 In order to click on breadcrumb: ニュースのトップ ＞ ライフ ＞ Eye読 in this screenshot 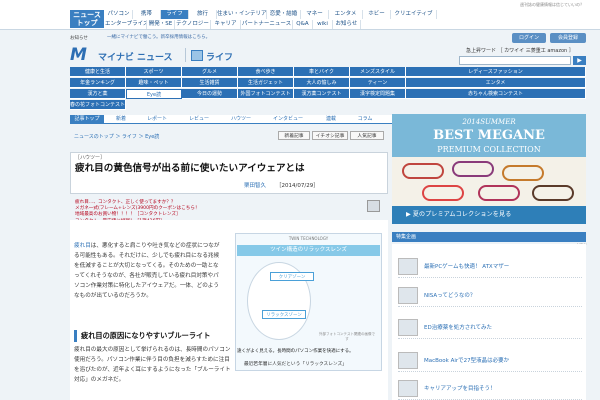, I will do `click(116, 136)`.